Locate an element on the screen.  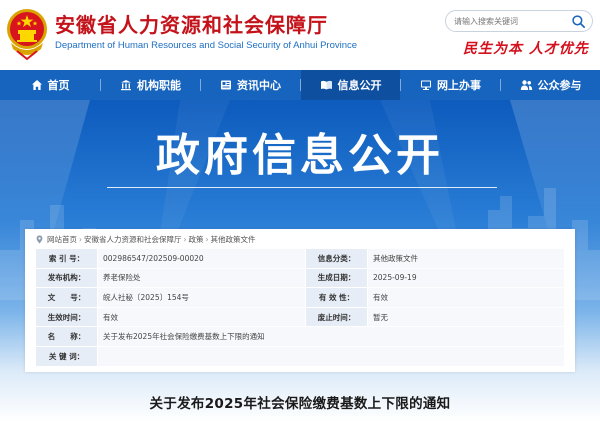
open-book-icon is located at coordinates (326, 85).